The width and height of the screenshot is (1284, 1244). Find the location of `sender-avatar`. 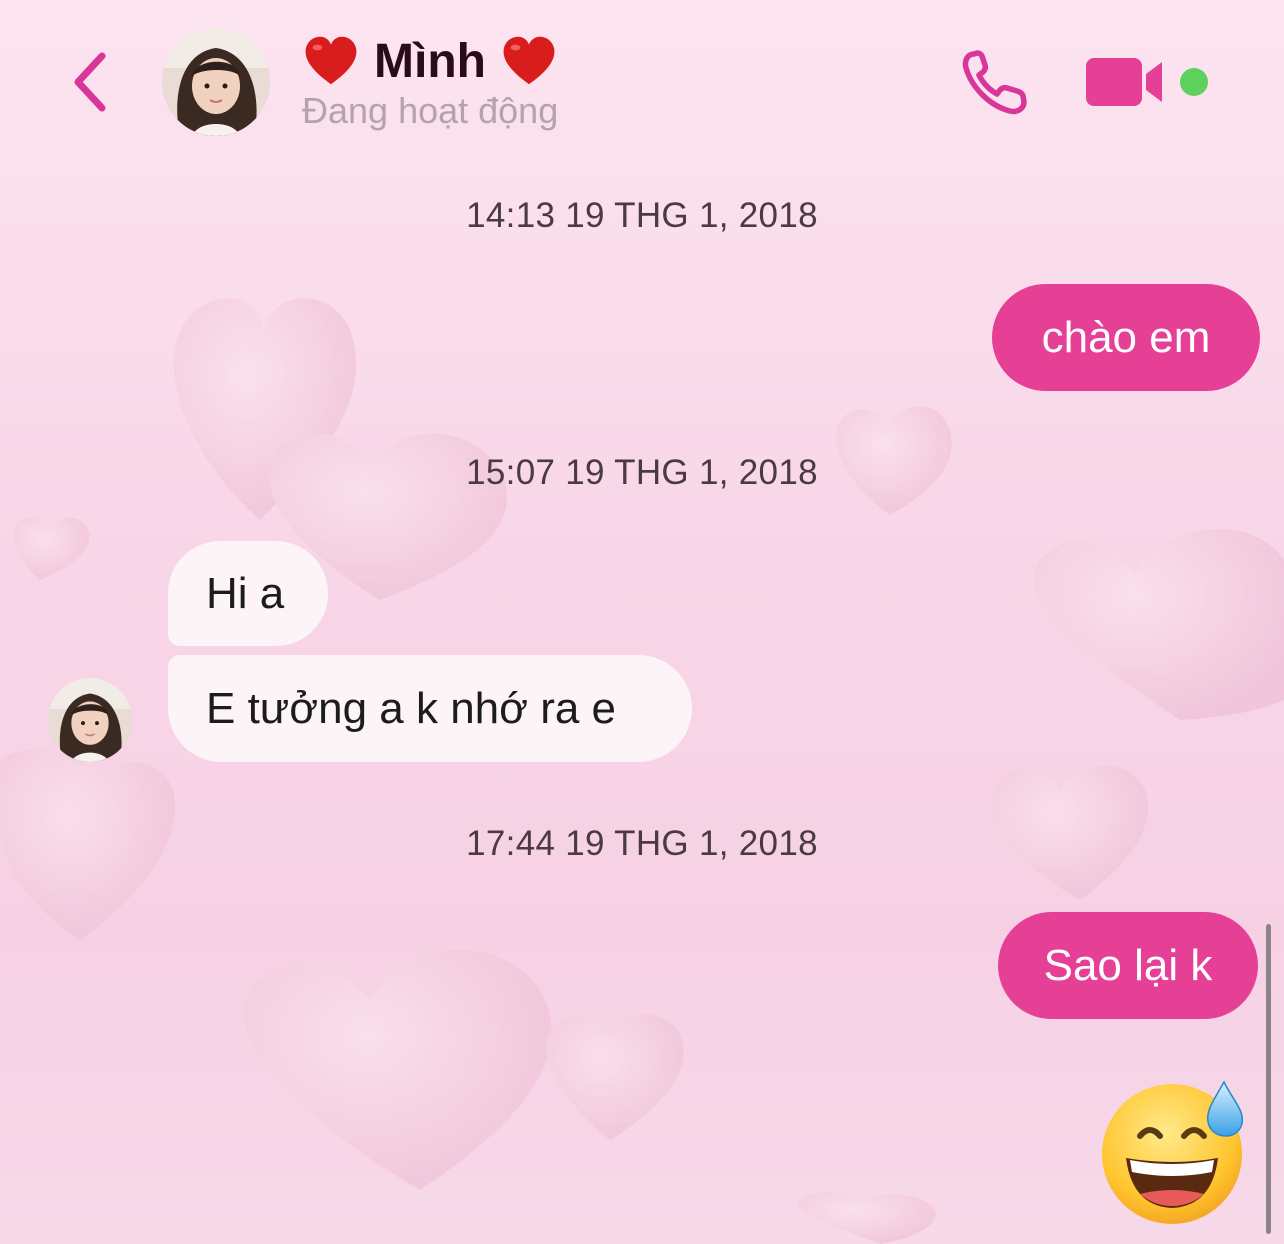

sender-avatar is located at coordinates (90, 720).